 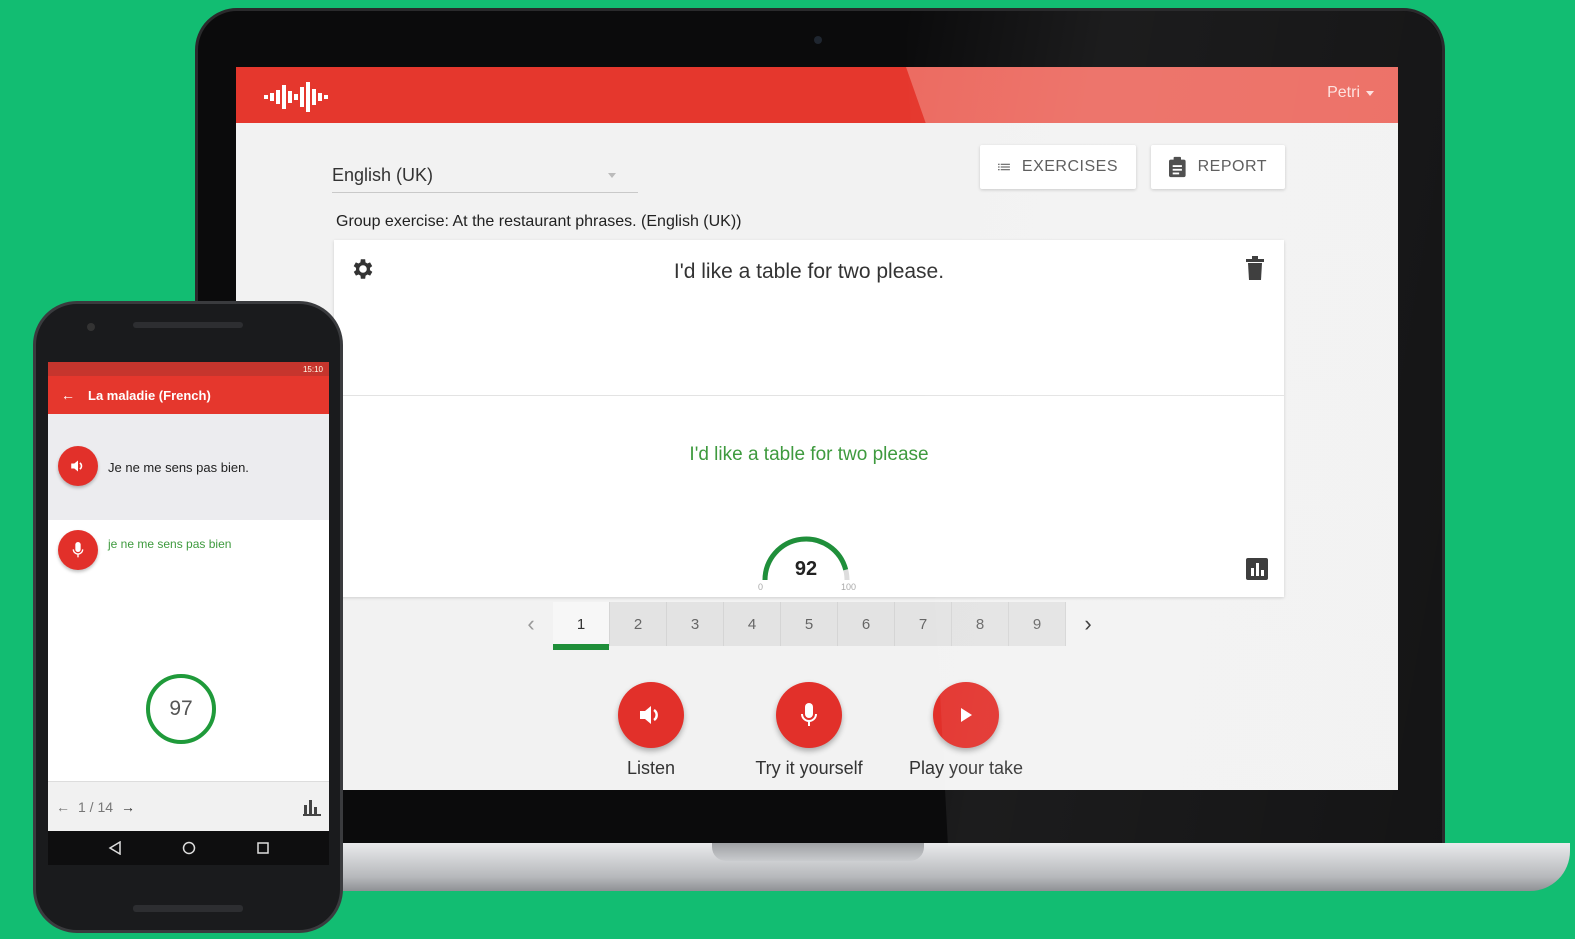 I want to click on user-menu: Petri, so click(x=1350, y=93).